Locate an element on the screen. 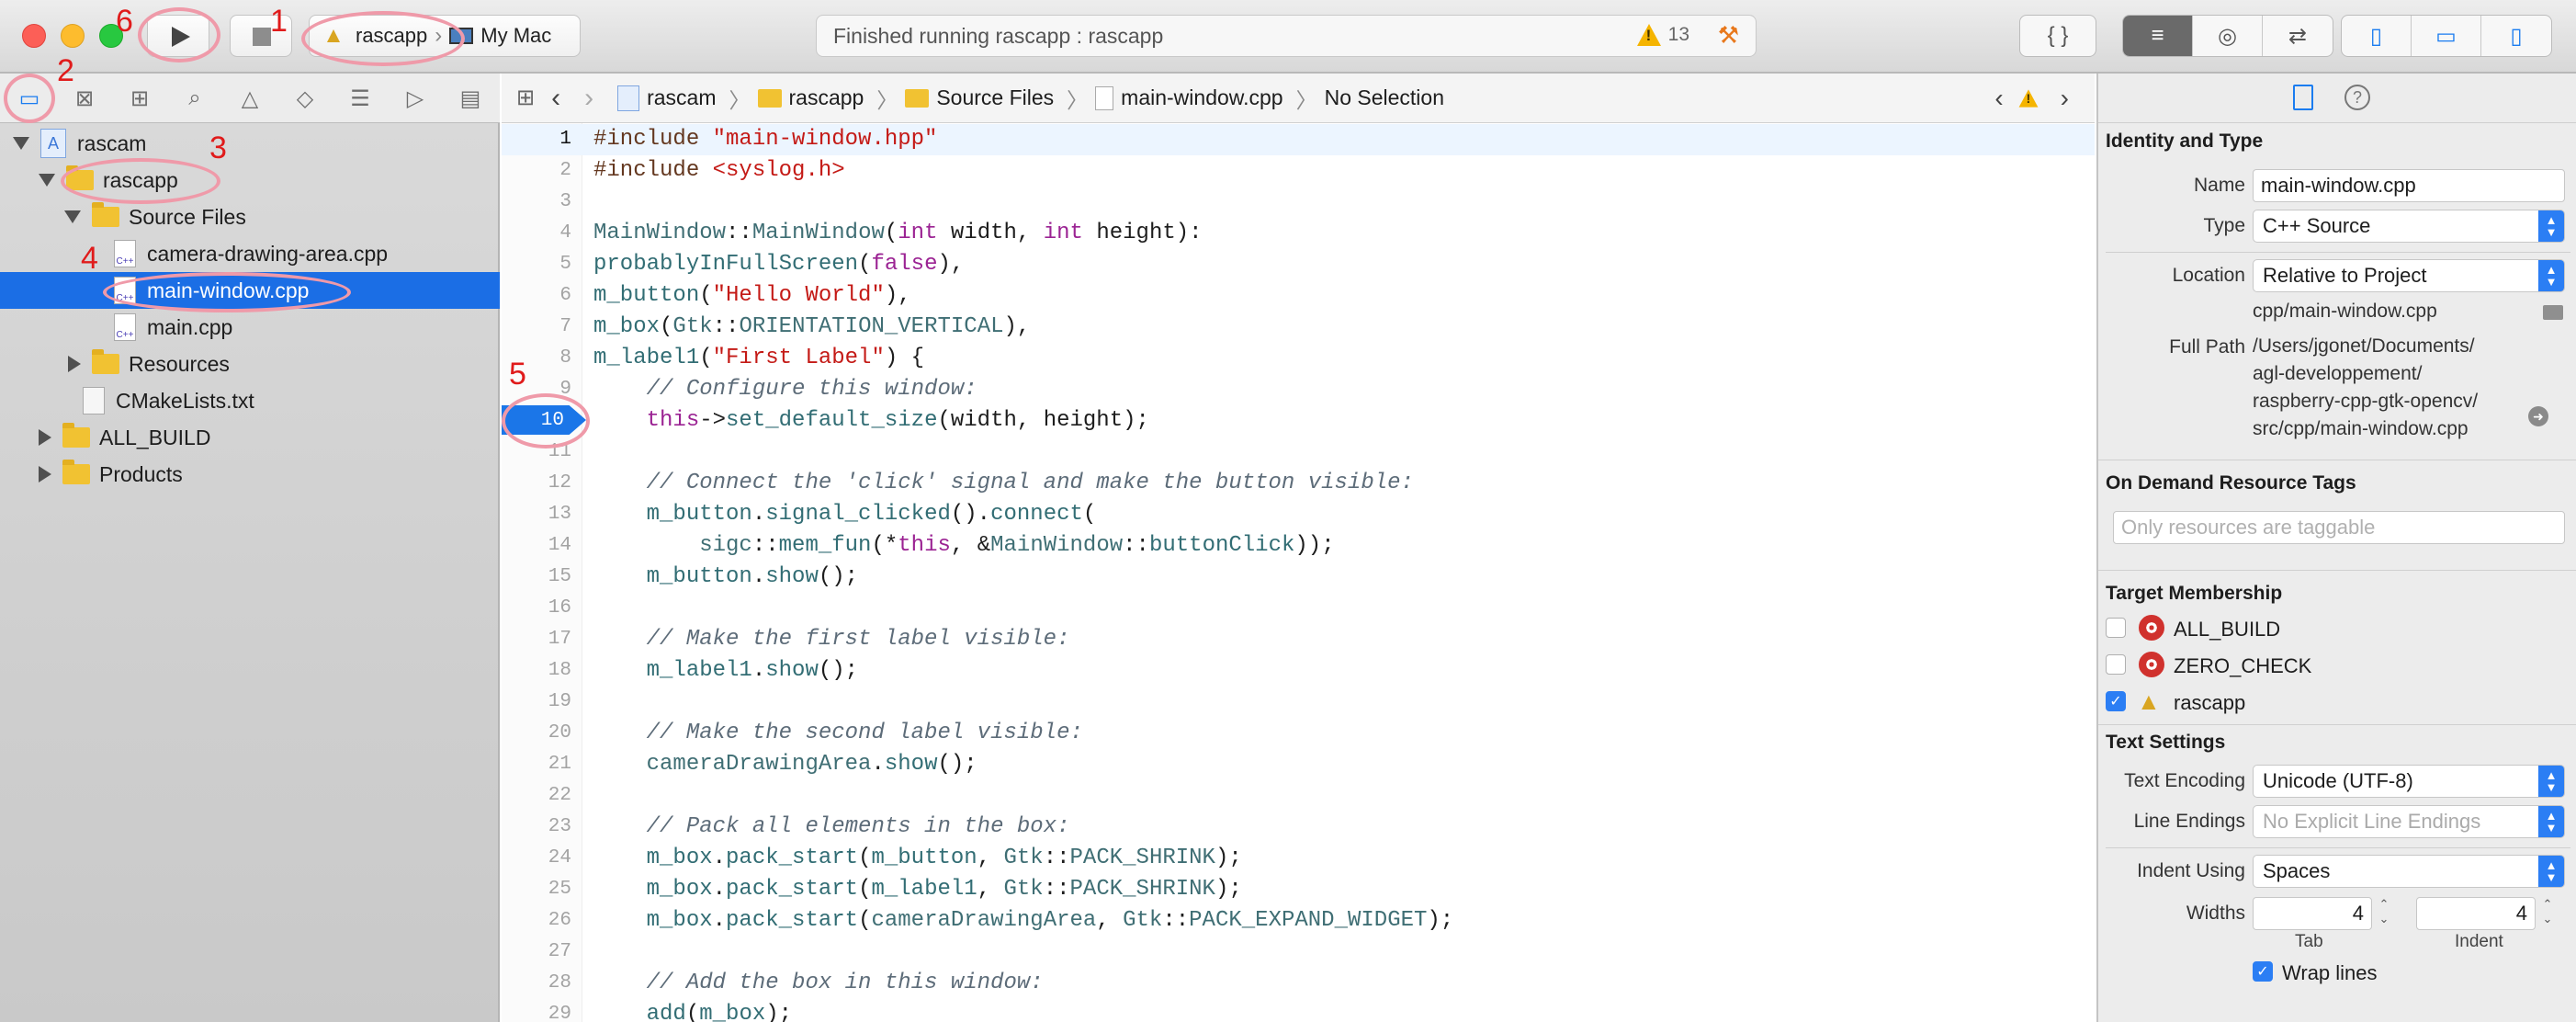 Image resolution: width=2576 pixels, height=1022 pixels. line-number: 3 is located at coordinates (536, 201).